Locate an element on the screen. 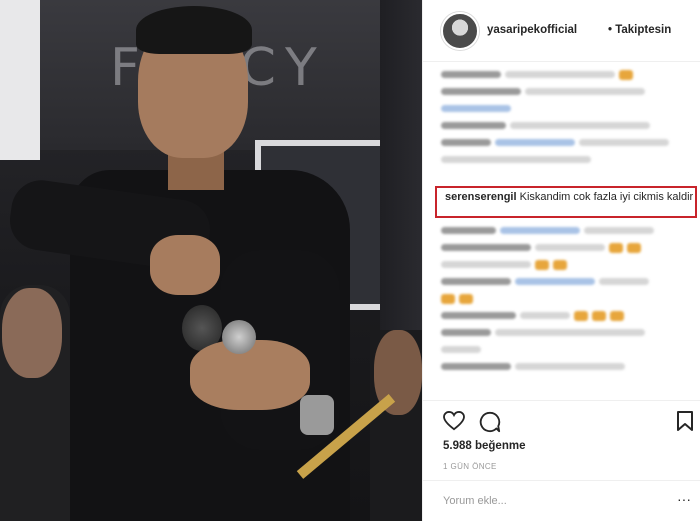 This screenshot has width=700, height=521. post-header: yasaripekofficial • Takiptesin is located at coordinates (561, 31).